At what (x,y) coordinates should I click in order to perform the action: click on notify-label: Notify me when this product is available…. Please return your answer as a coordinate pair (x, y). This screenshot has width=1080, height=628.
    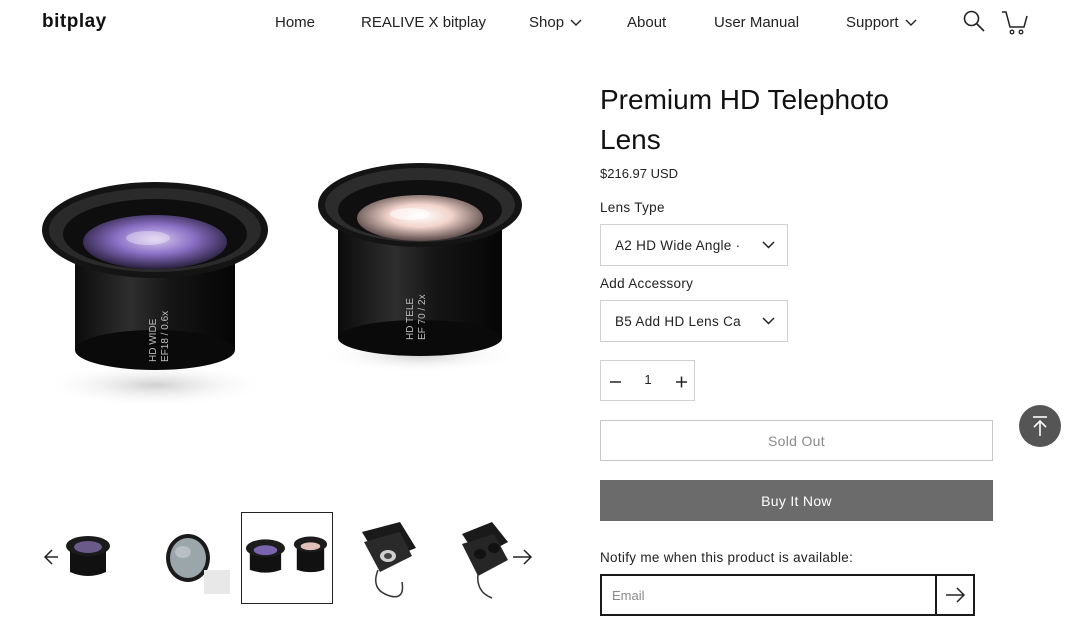
    Looking at the image, I should click on (727, 557).